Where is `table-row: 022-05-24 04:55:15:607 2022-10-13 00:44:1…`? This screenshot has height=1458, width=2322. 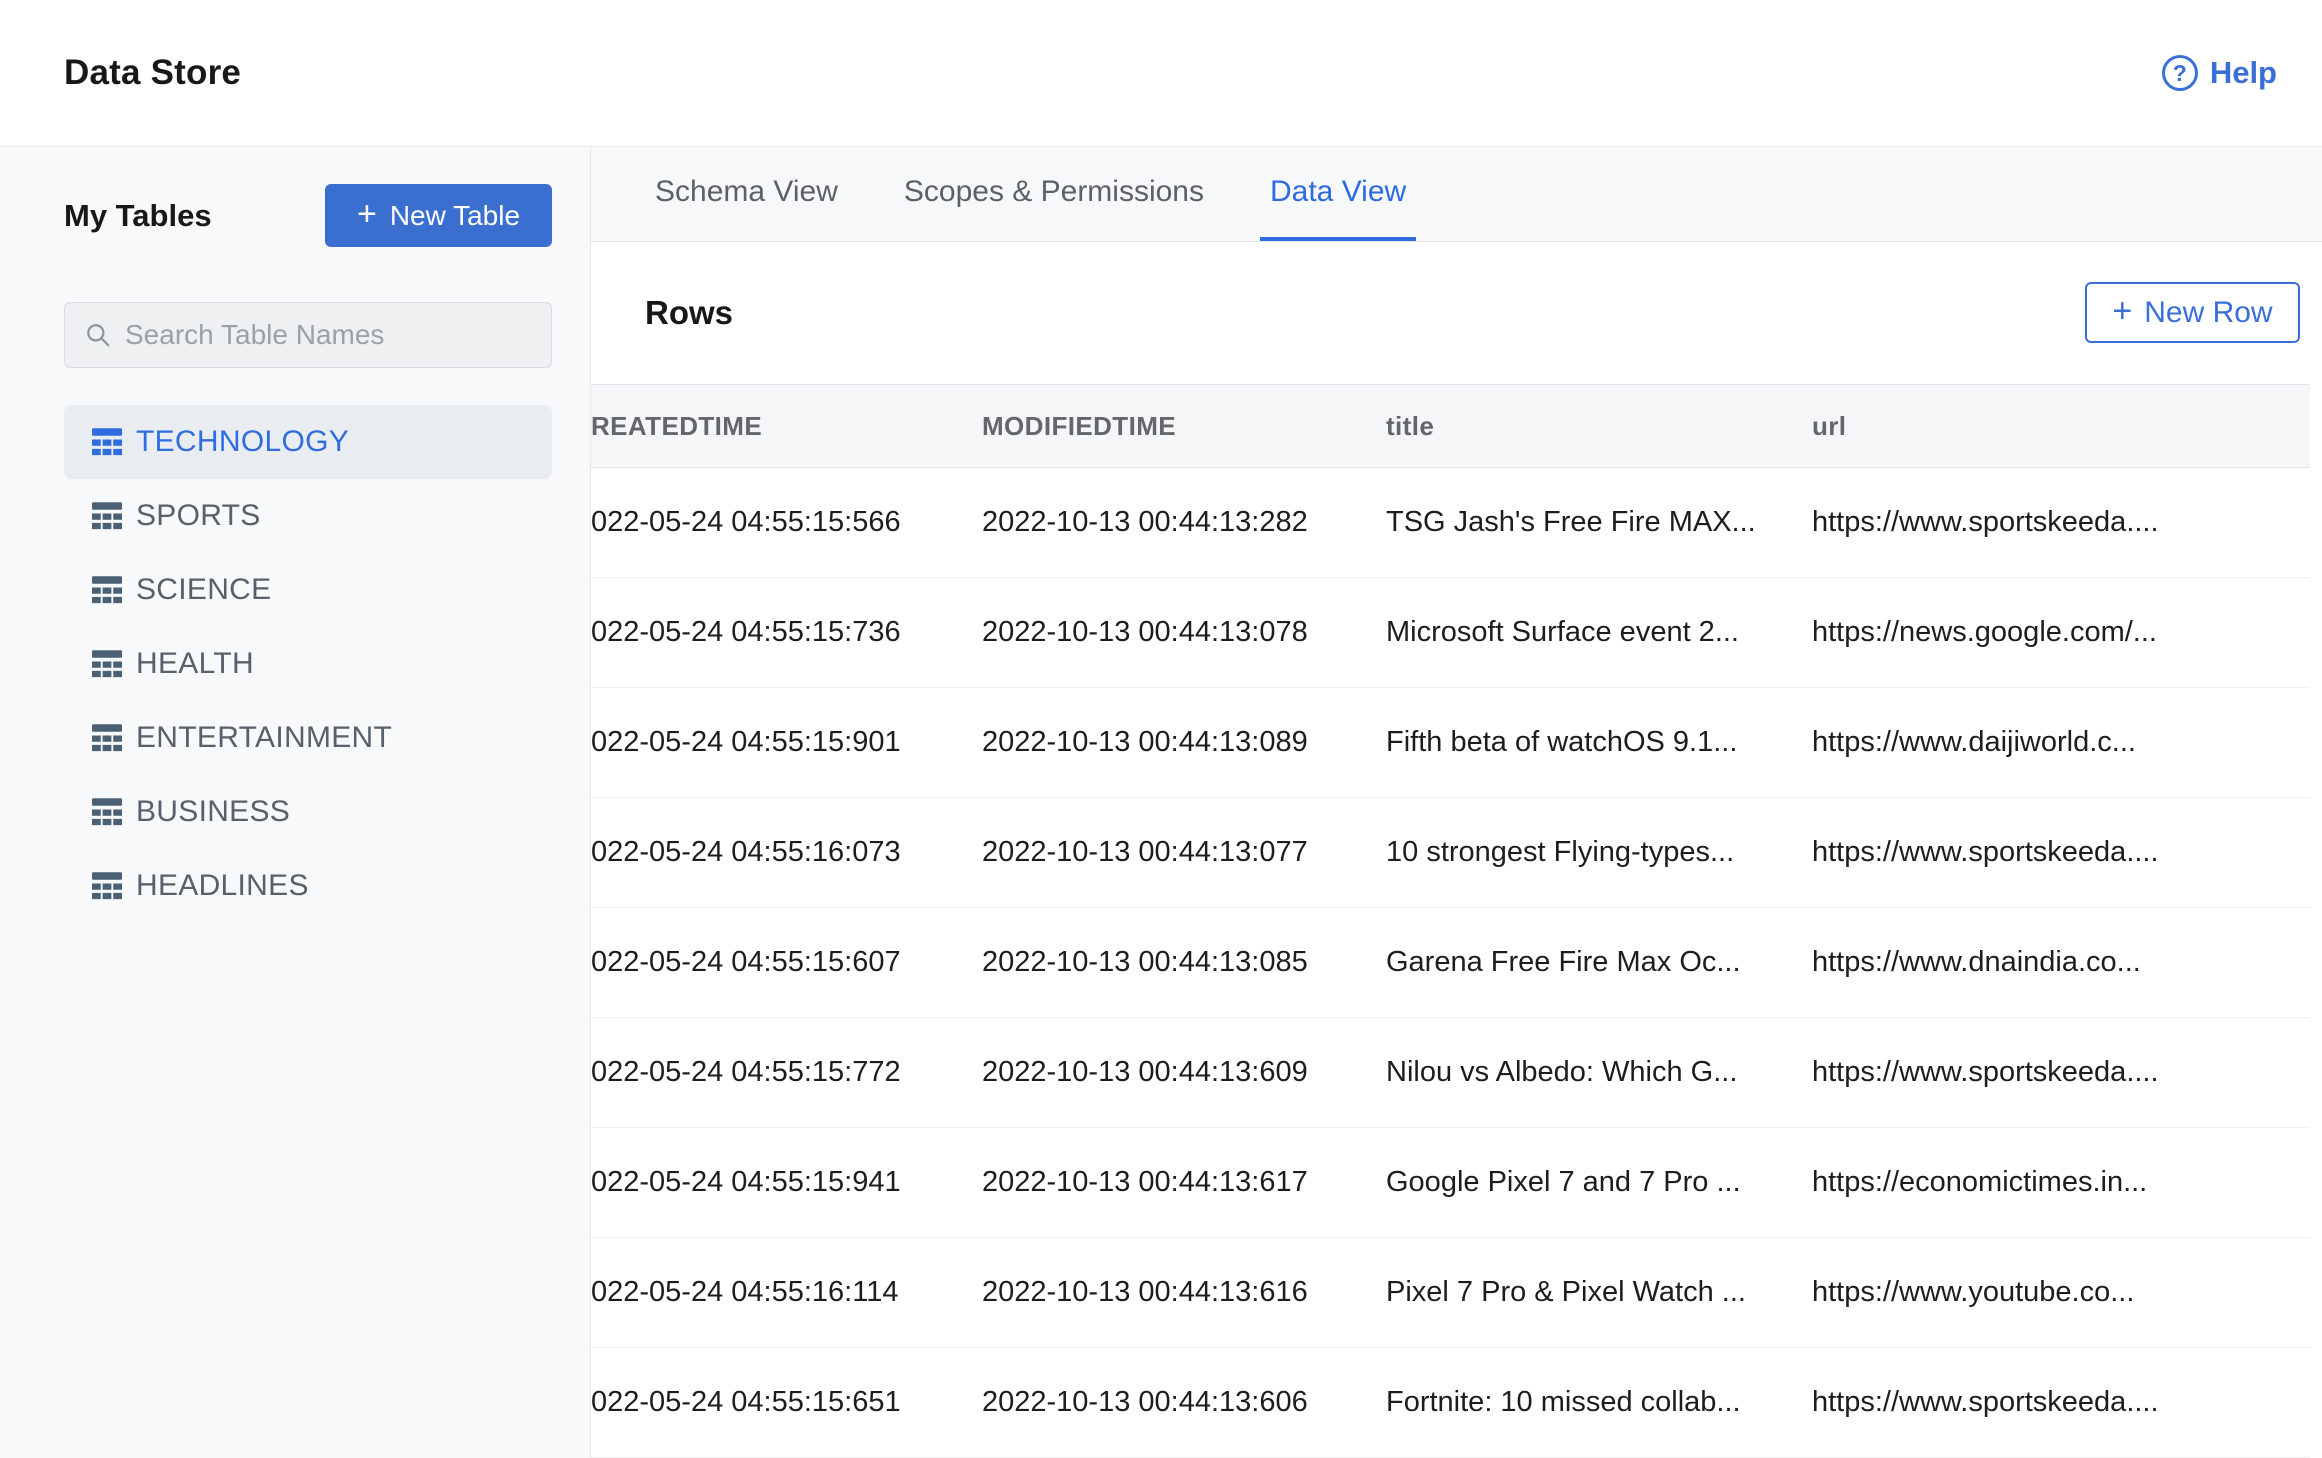
table-row: 022-05-24 04:55:15:607 2022-10-13 00:44:1… is located at coordinates (1450, 963).